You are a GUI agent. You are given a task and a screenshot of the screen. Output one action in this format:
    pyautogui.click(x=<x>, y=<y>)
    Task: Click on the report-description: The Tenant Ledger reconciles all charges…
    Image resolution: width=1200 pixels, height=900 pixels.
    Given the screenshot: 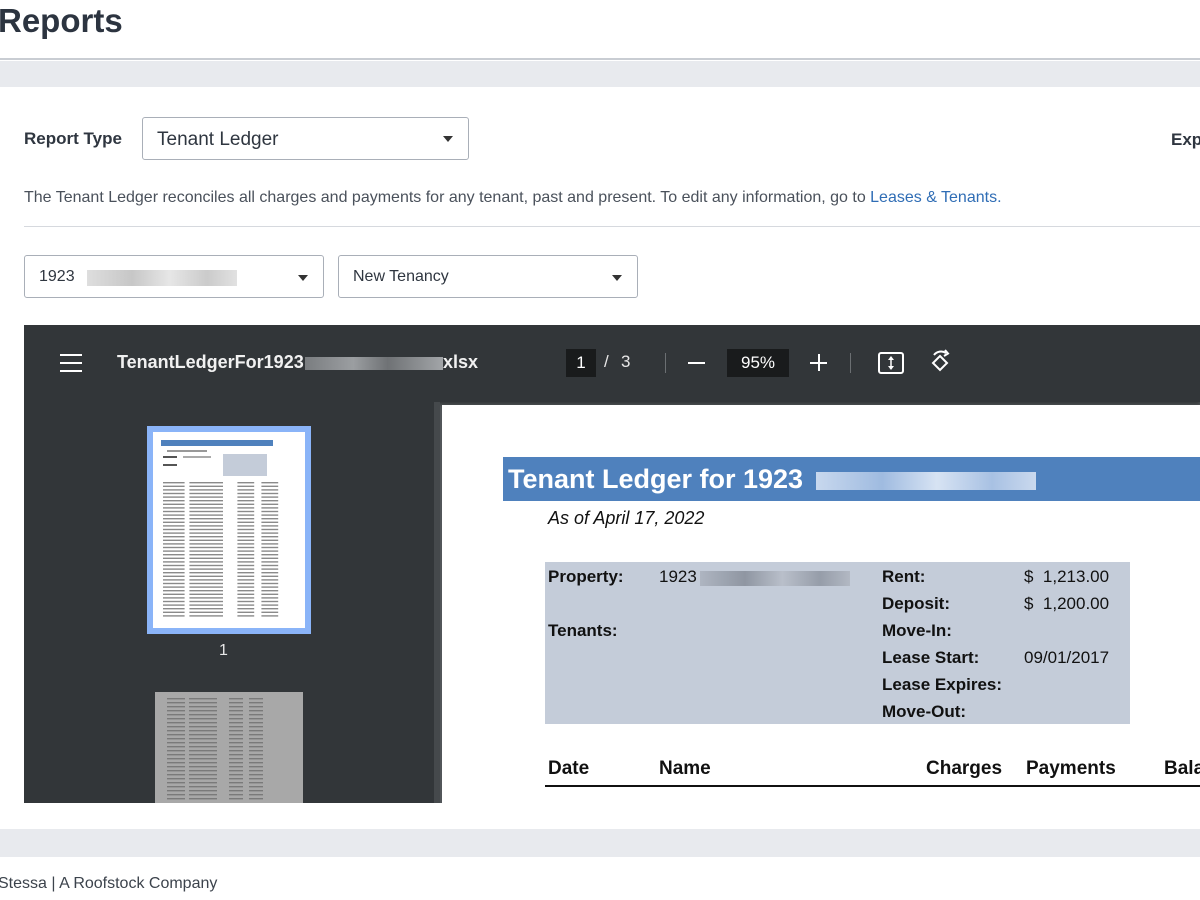 What is the action you would take?
    pyautogui.click(x=513, y=198)
    